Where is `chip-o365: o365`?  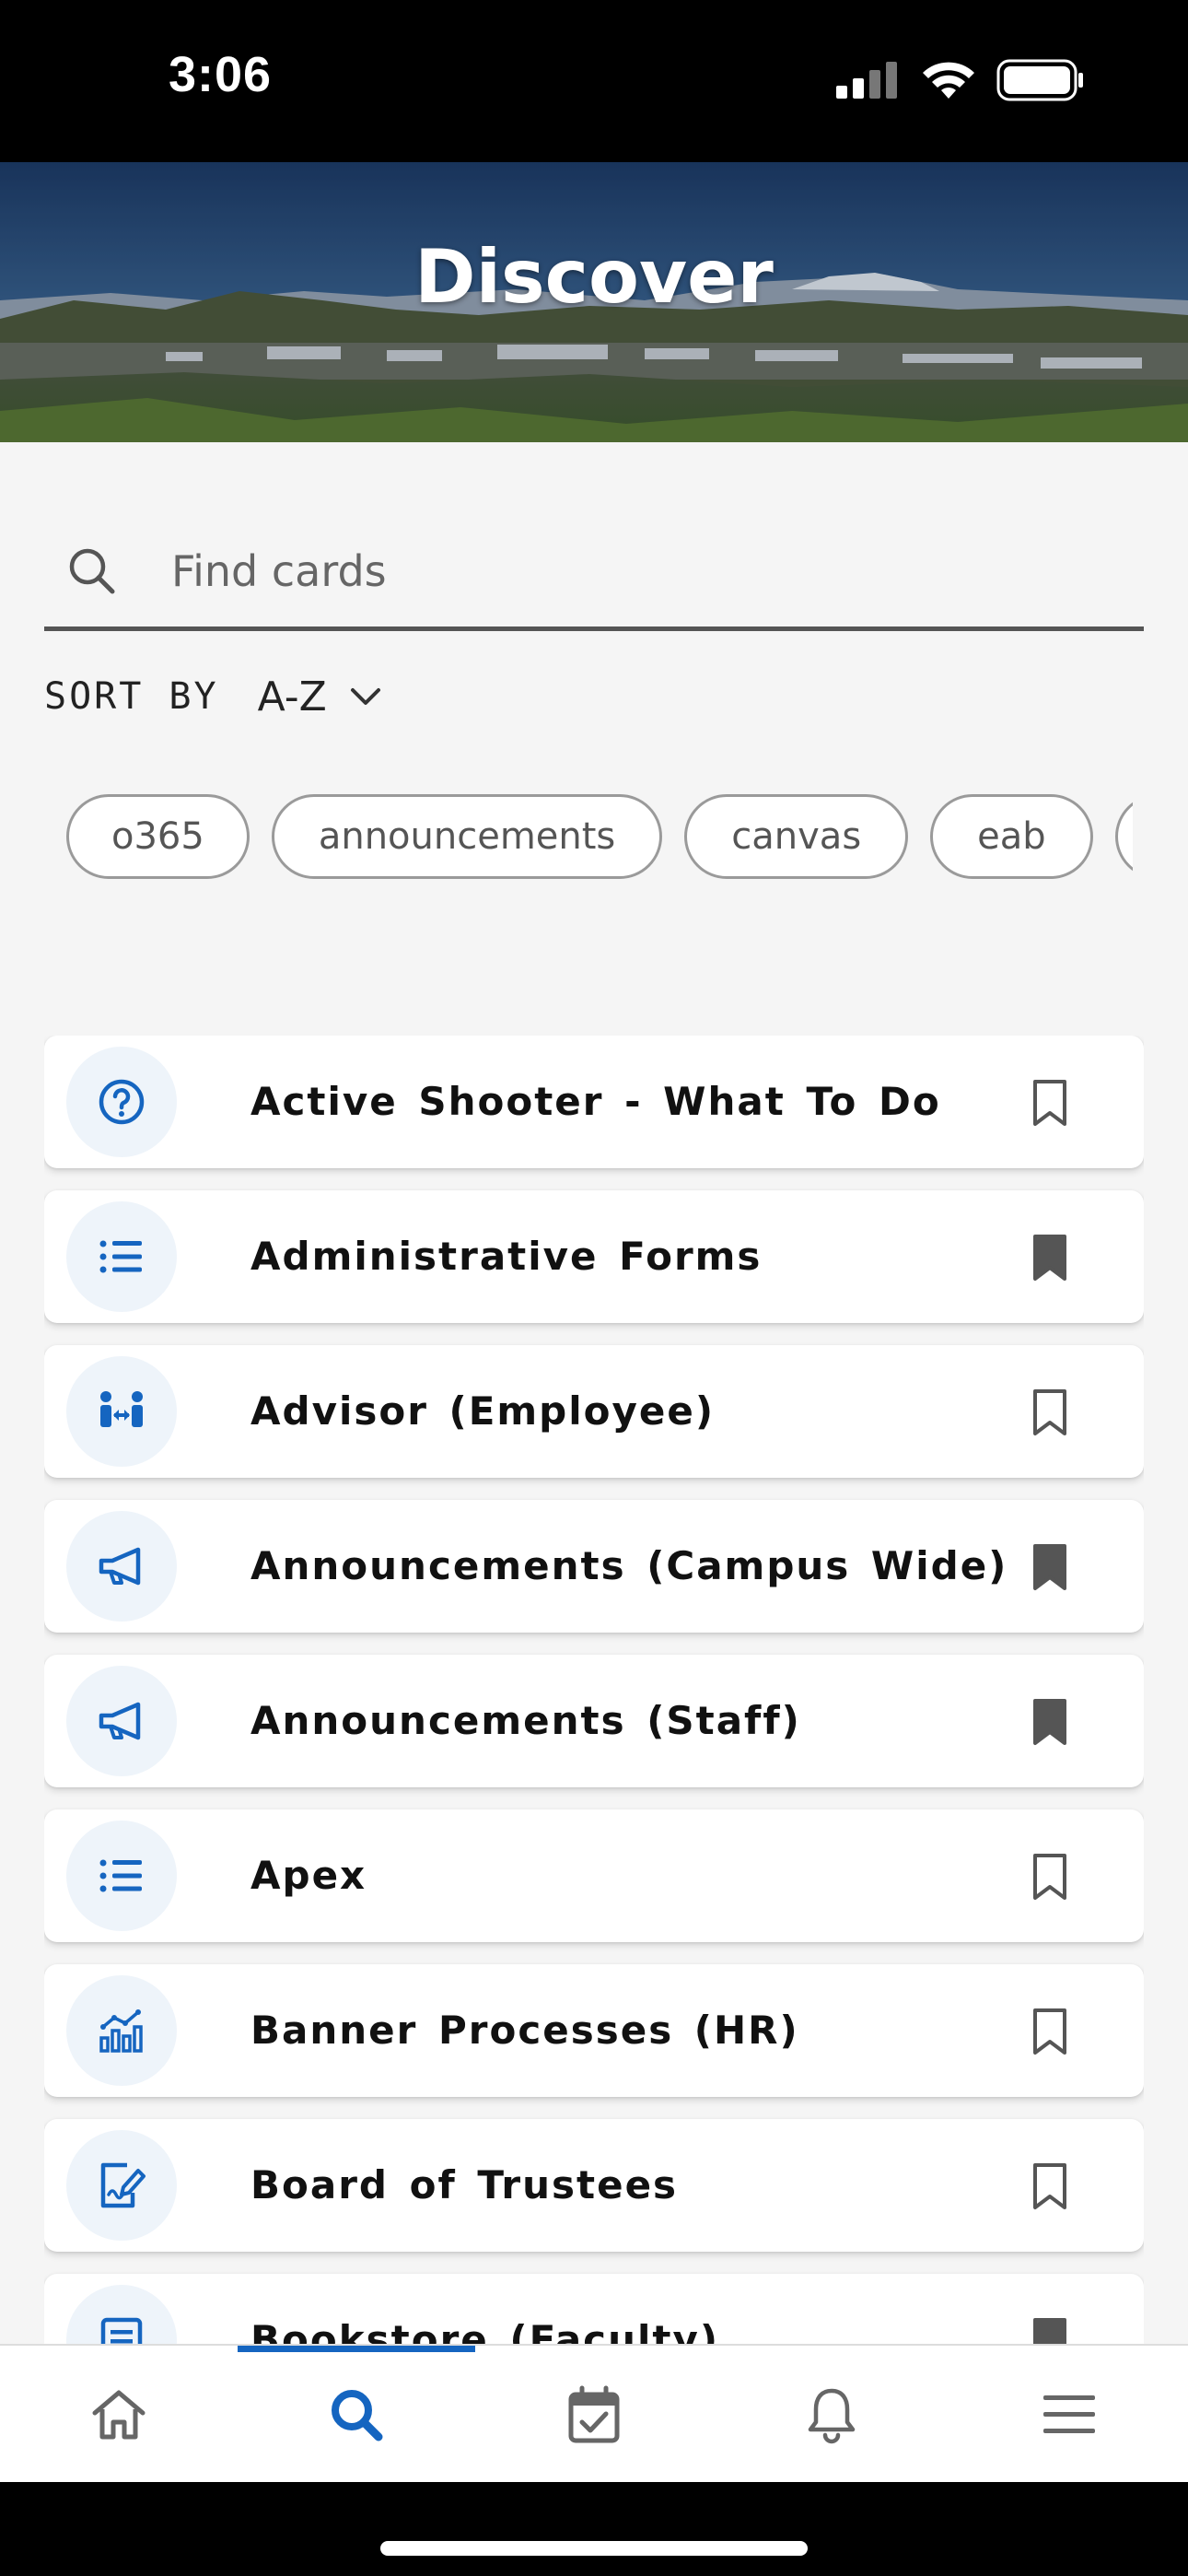
chip-o365: o365 is located at coordinates (158, 837).